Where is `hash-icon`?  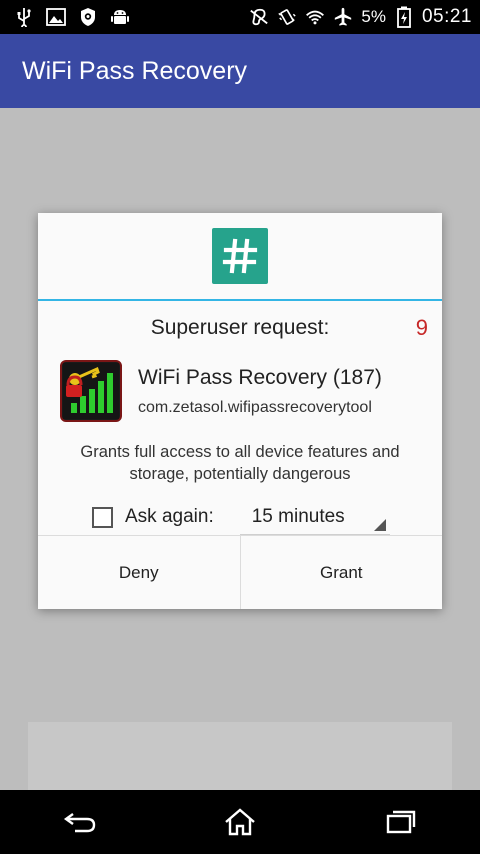 hash-icon is located at coordinates (240, 256).